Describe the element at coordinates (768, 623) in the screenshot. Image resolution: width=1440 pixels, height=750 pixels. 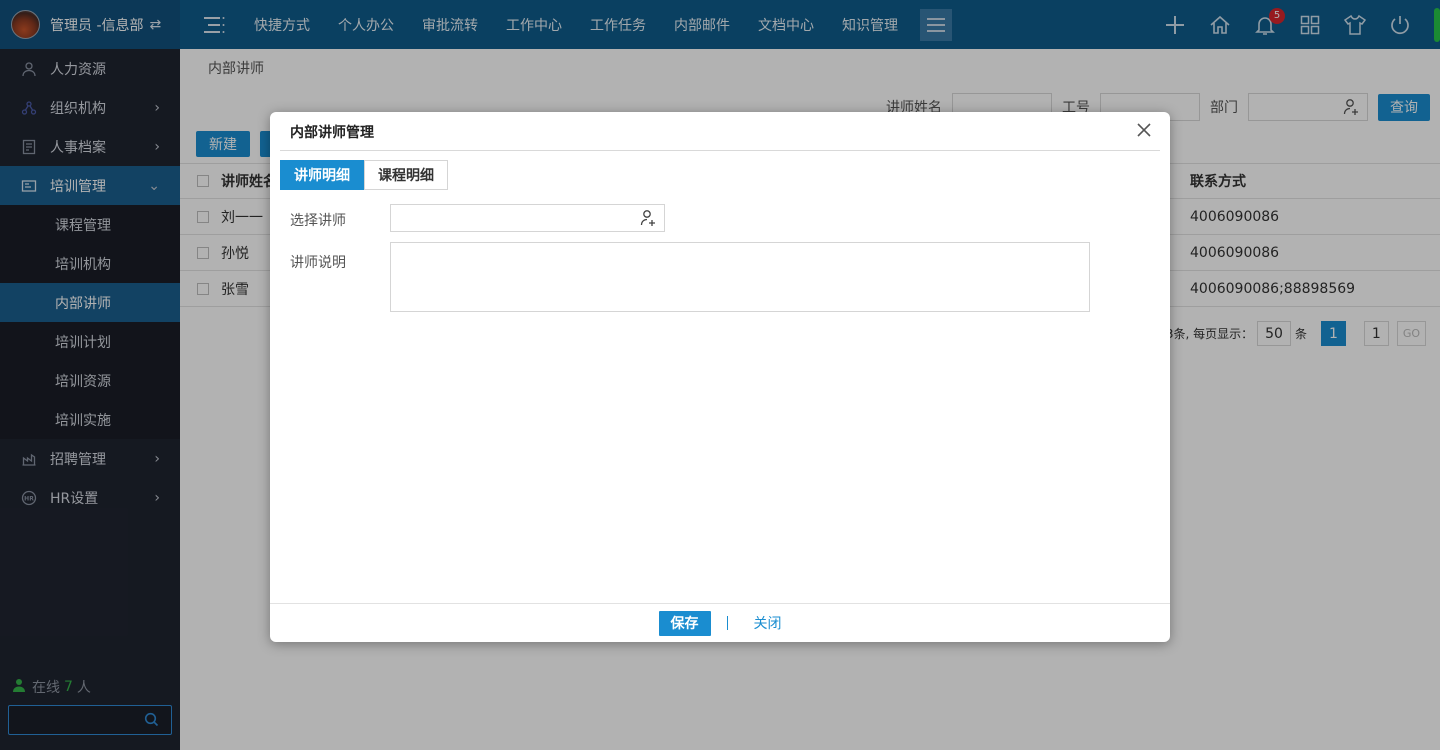
I see `close-link: 关闭` at that location.